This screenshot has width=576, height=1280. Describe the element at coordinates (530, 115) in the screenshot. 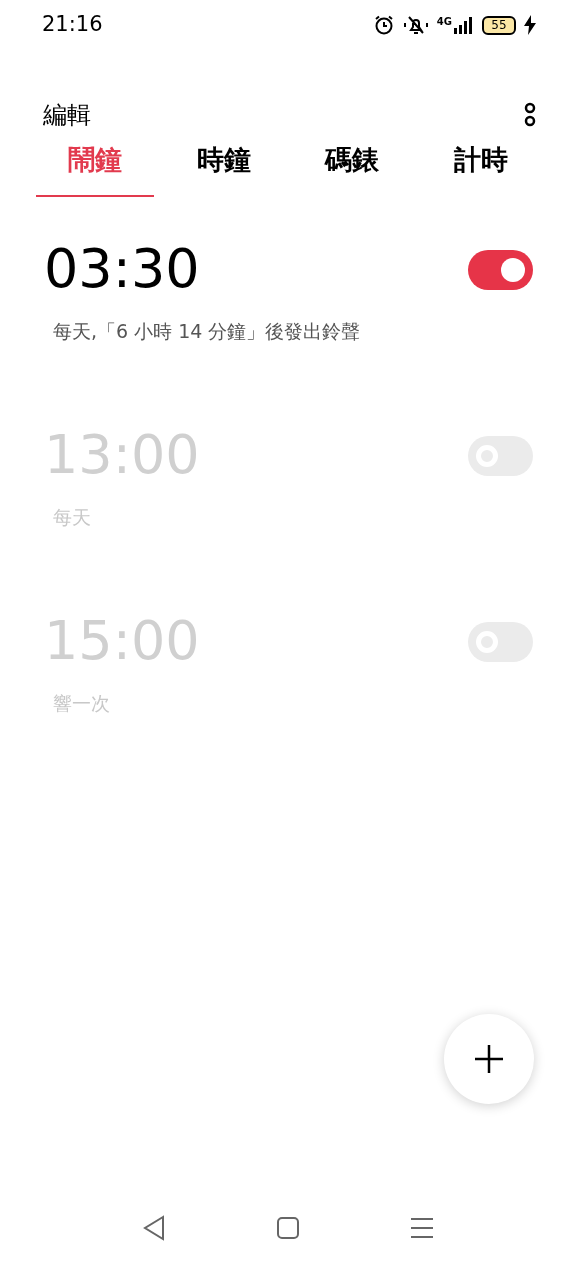

I see `more-options-icon` at that location.